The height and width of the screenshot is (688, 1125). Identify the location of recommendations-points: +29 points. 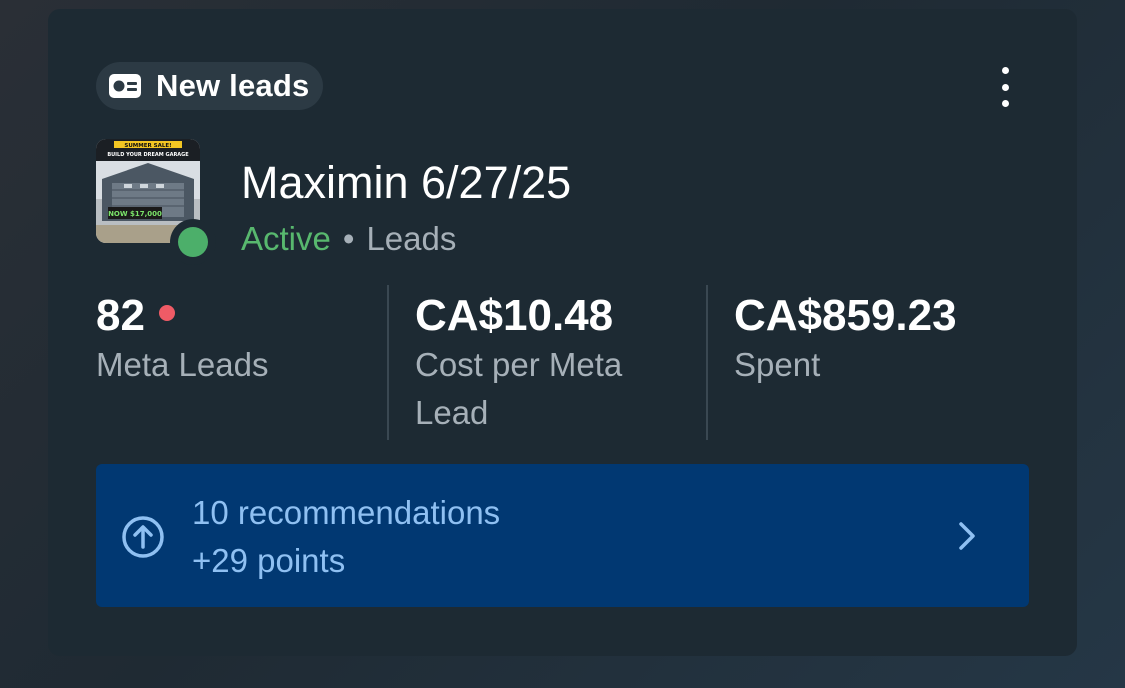
(269, 560).